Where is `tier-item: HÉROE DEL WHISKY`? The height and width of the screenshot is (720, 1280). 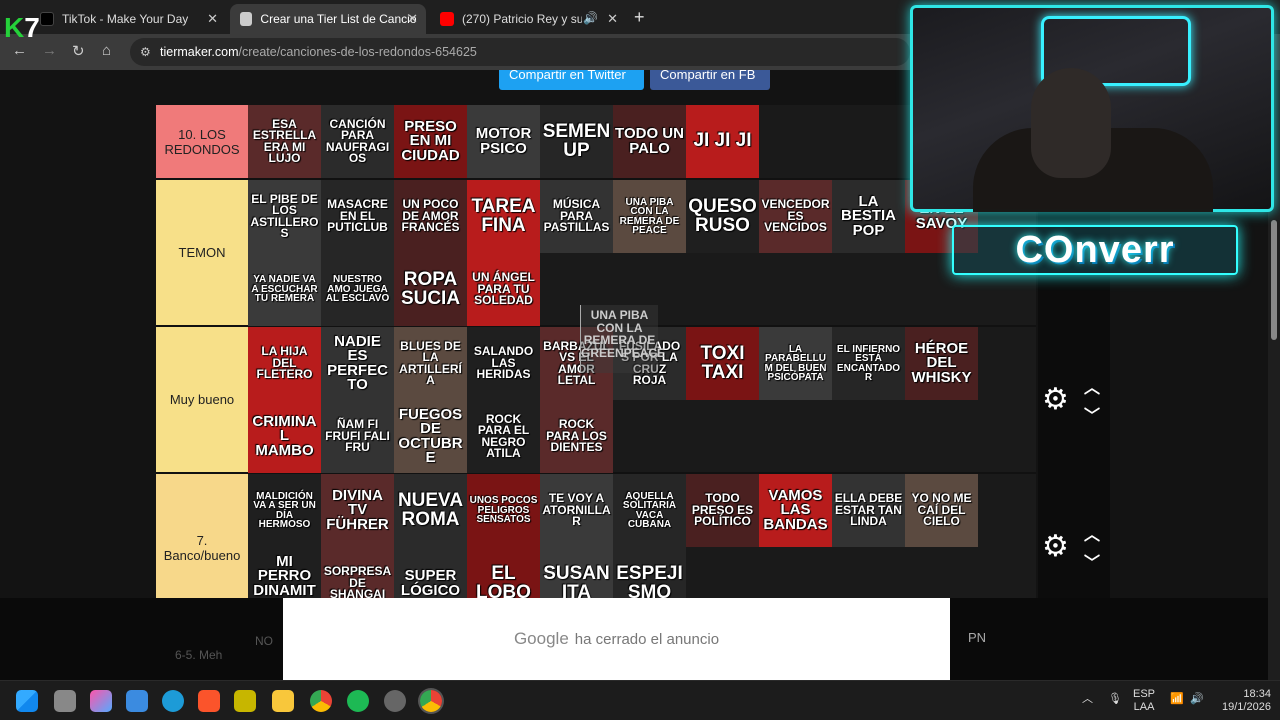 tier-item: HÉROE DEL WHISKY is located at coordinates (941, 363).